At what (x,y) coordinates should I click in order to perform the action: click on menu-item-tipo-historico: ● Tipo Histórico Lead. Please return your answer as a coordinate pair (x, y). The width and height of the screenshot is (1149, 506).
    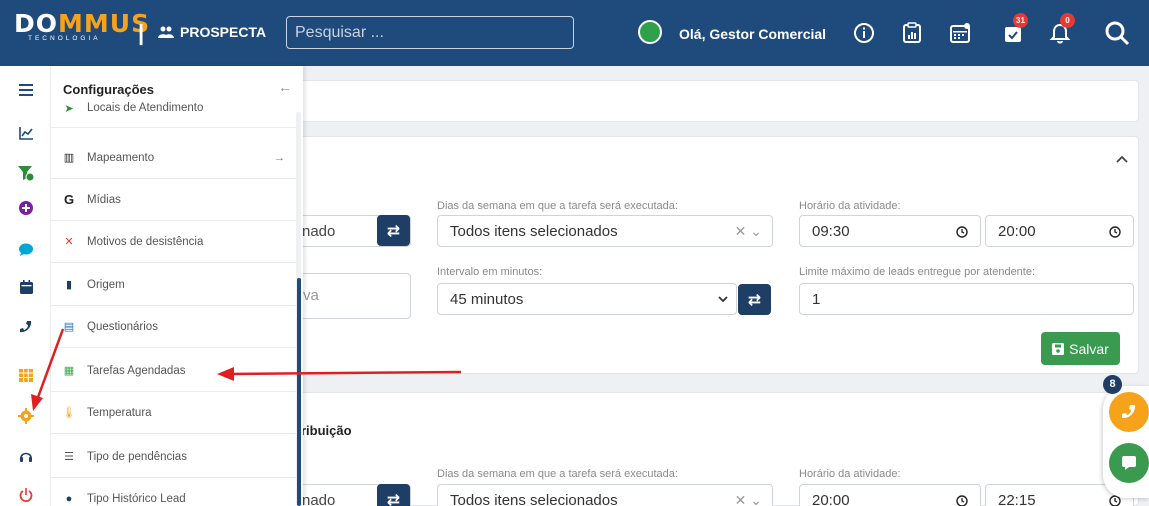
    Looking at the image, I should click on (174, 492).